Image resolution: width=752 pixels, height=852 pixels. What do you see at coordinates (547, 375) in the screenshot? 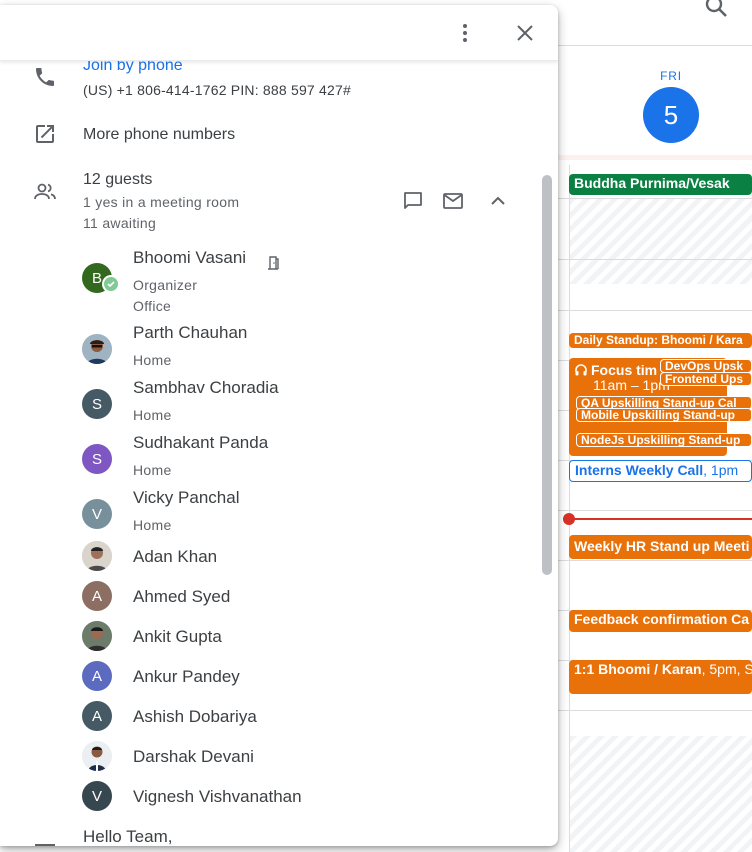
I see `popover-scrollbar` at bounding box center [547, 375].